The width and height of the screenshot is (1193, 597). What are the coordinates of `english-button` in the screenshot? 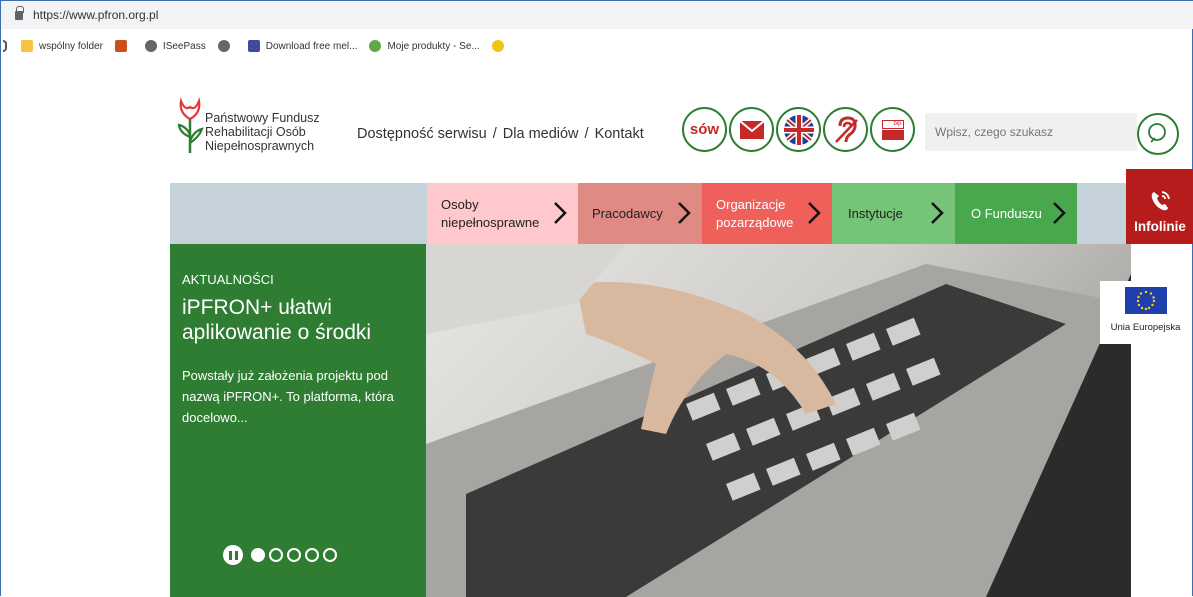 It's located at (798, 129).